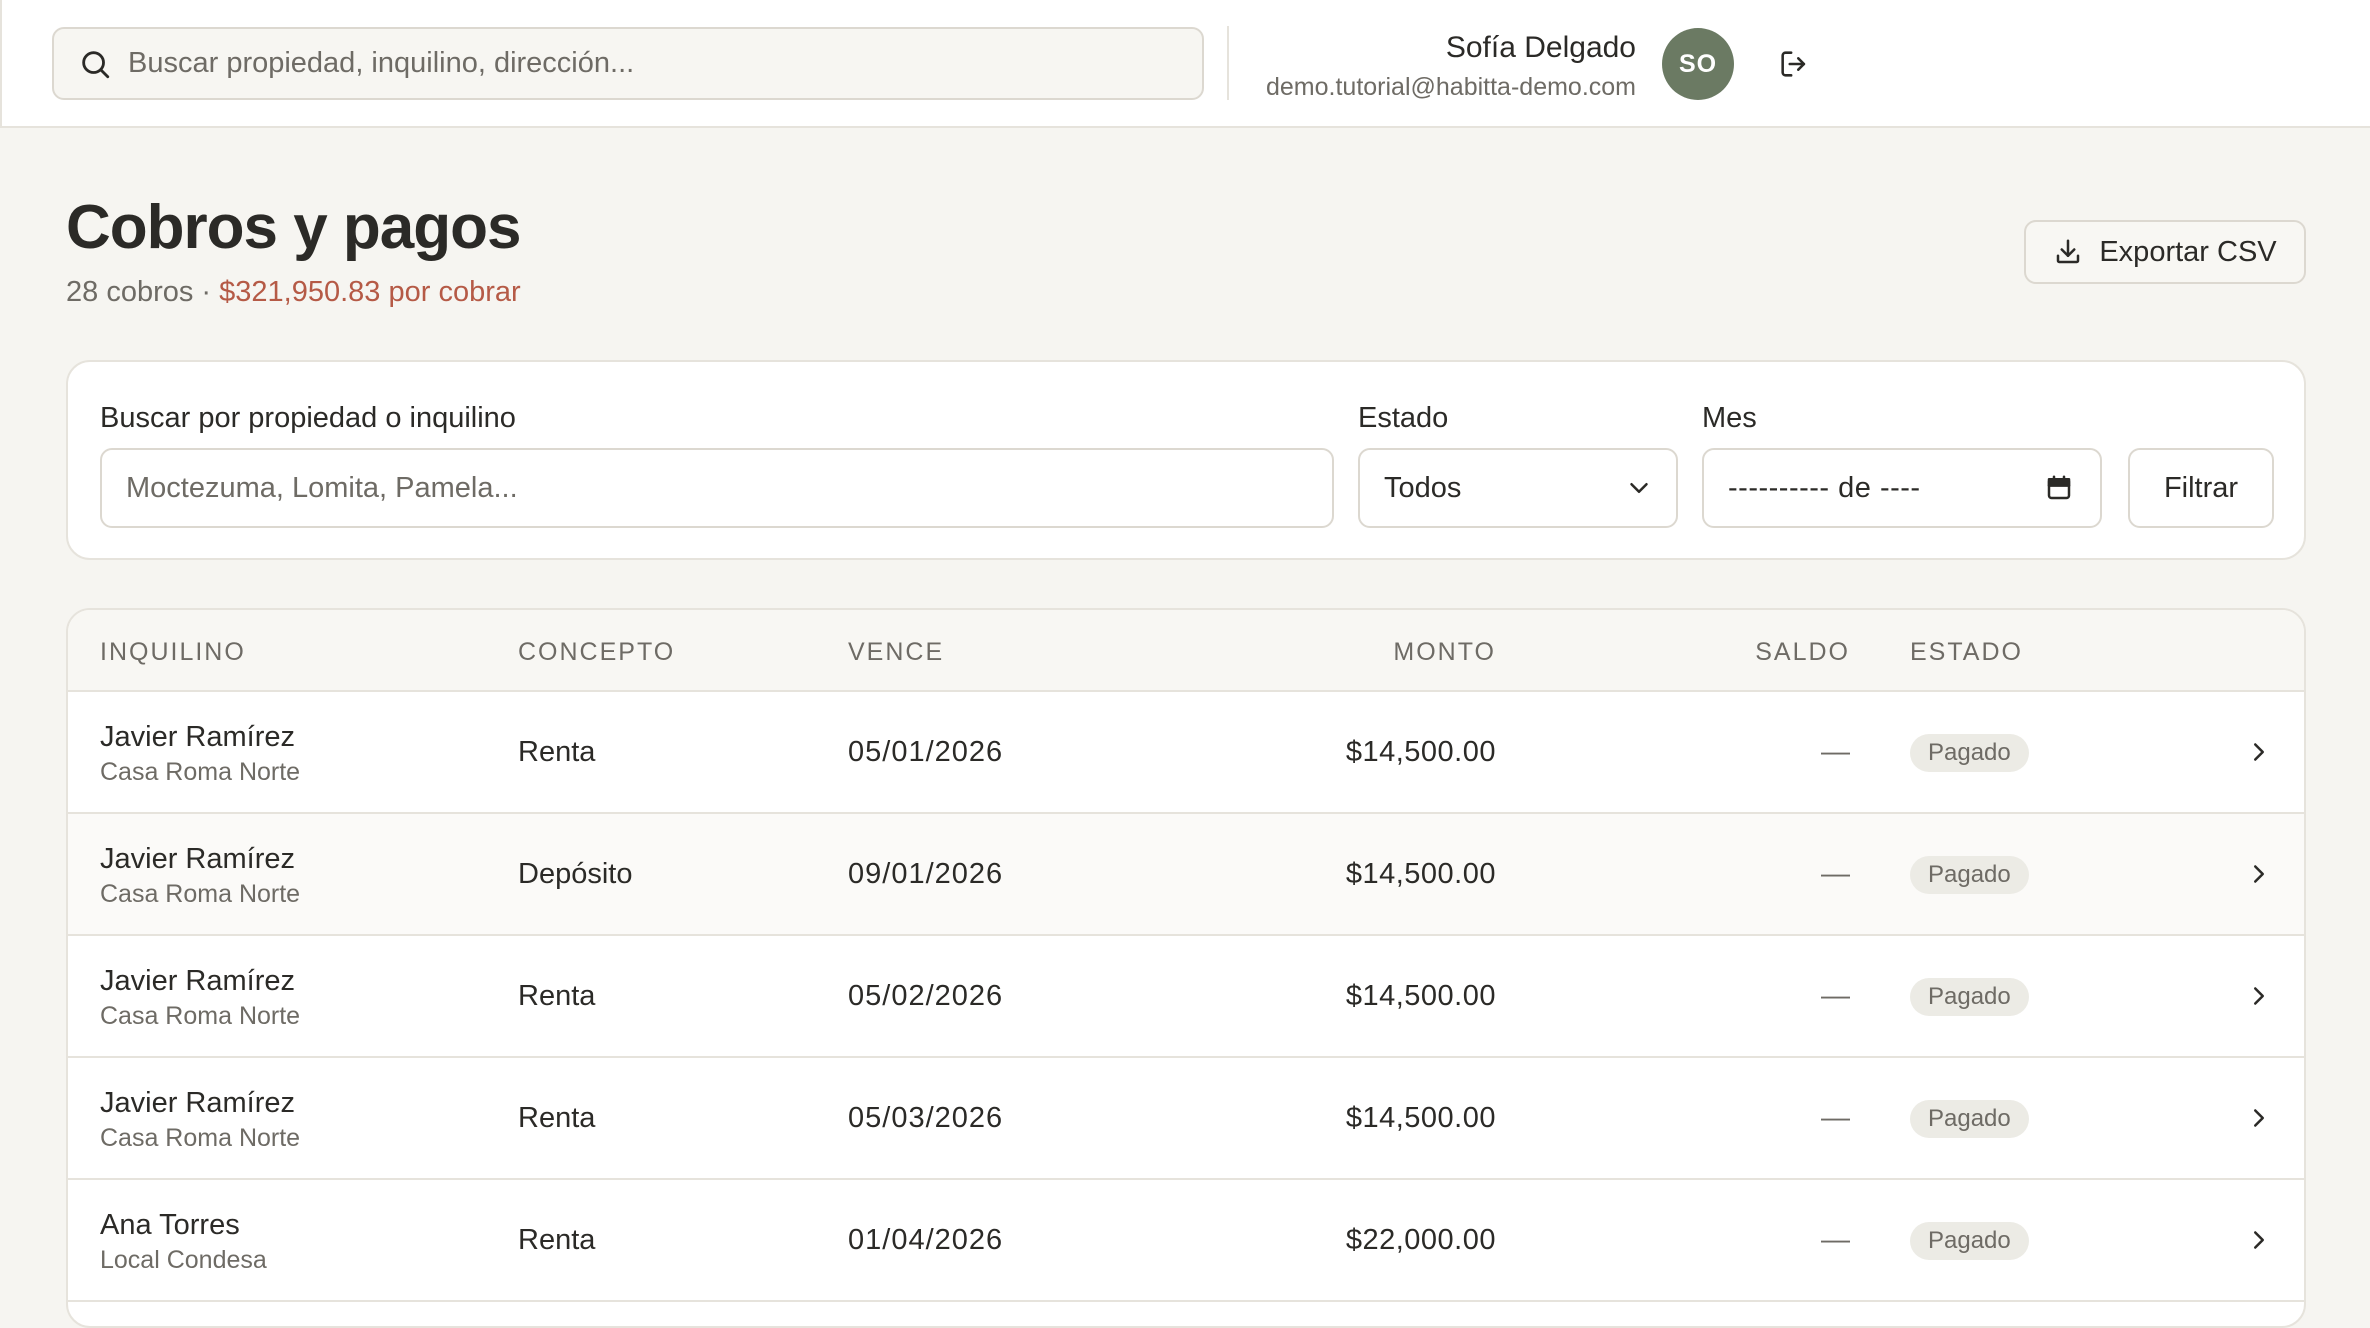  What do you see at coordinates (1729, 418) in the screenshot?
I see `month-filter-label: Mes` at bounding box center [1729, 418].